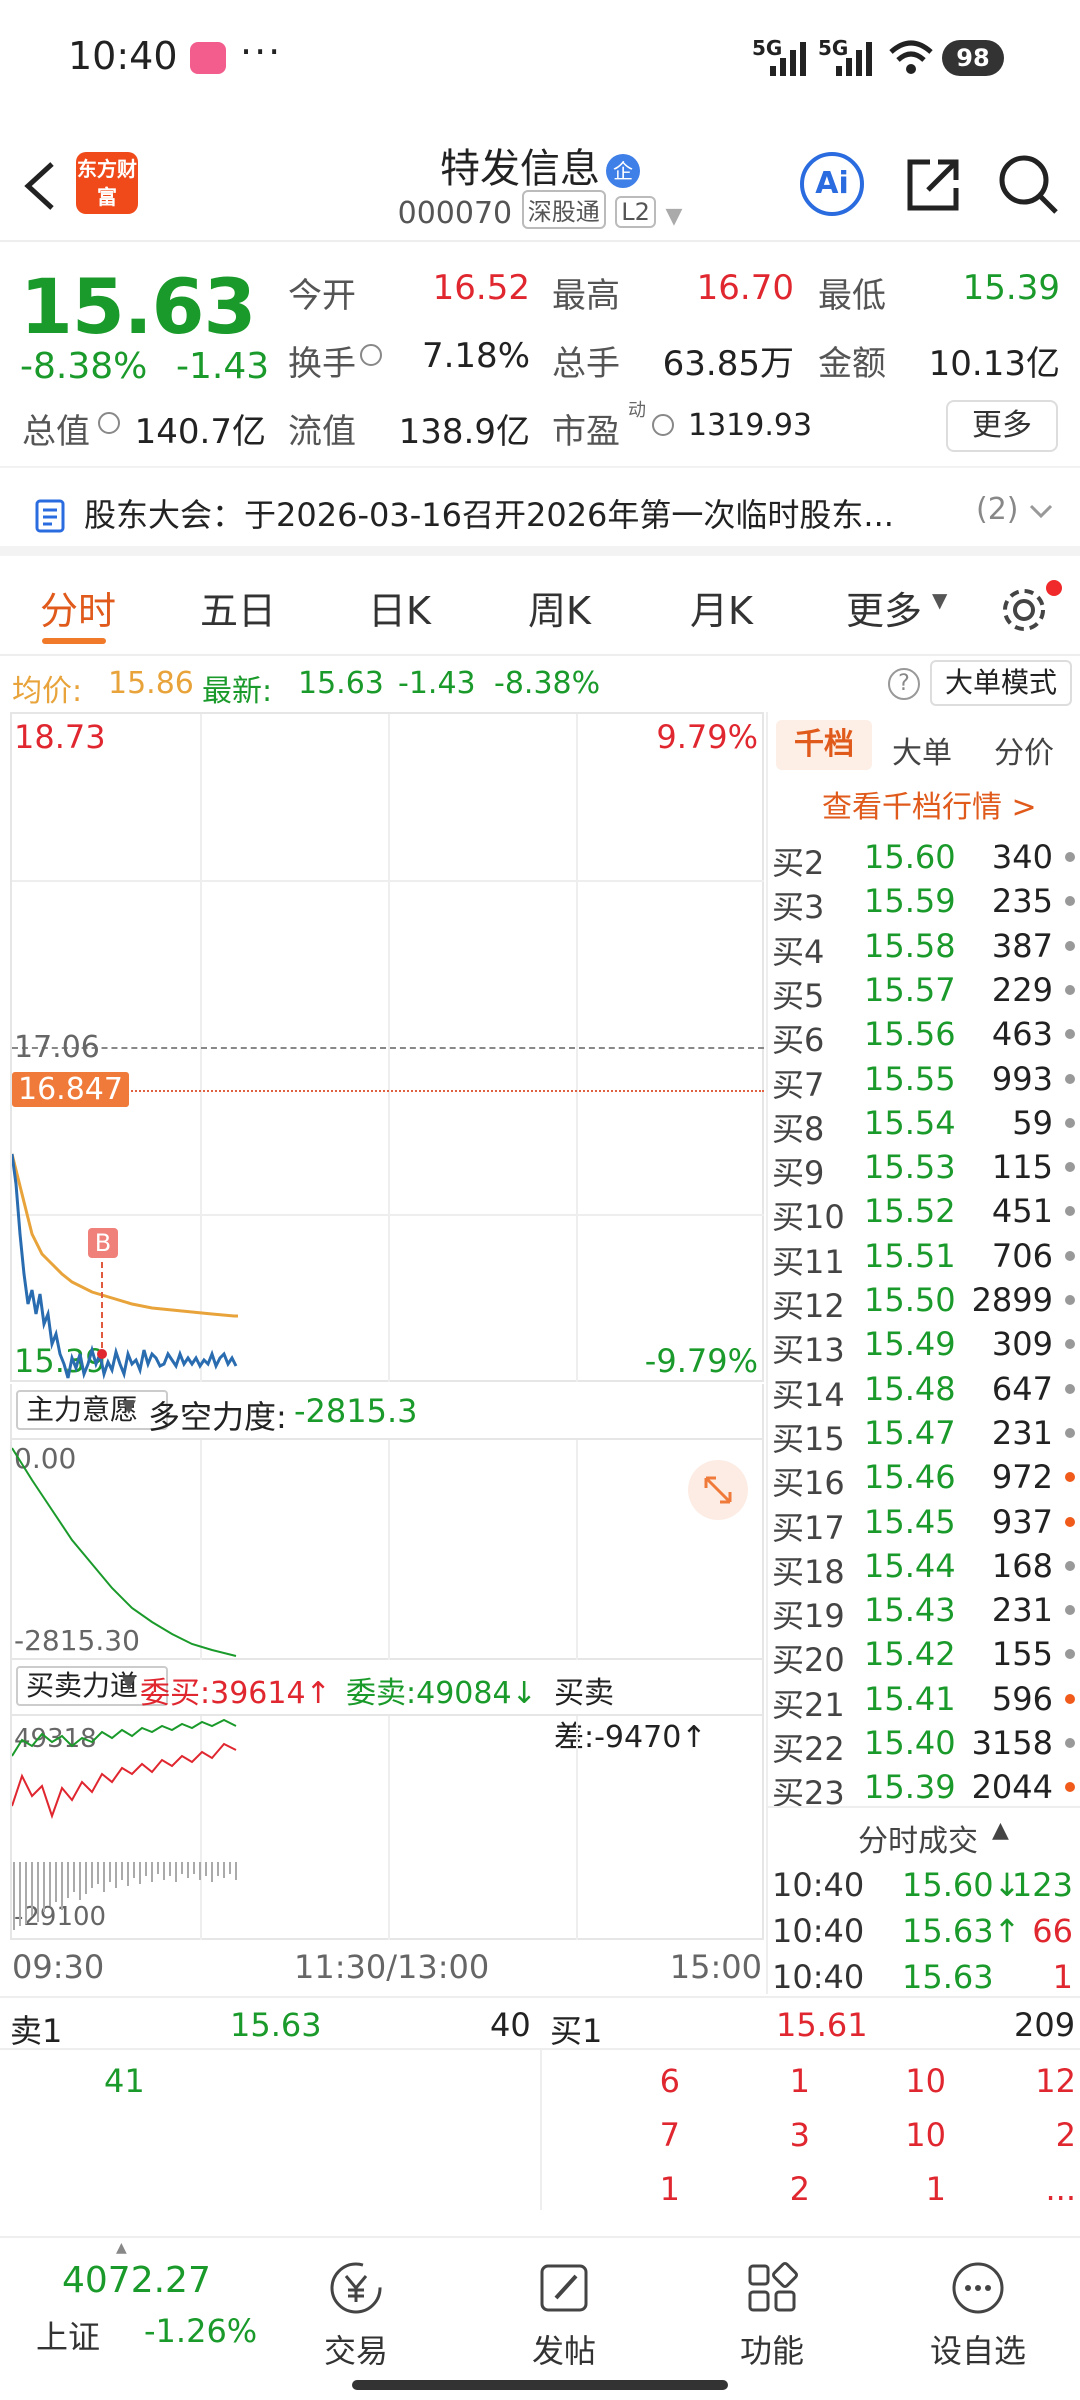 The width and height of the screenshot is (1080, 2400). Describe the element at coordinates (235, 1693) in the screenshot. I see `bid-volume: 委买:39614↑` at that location.